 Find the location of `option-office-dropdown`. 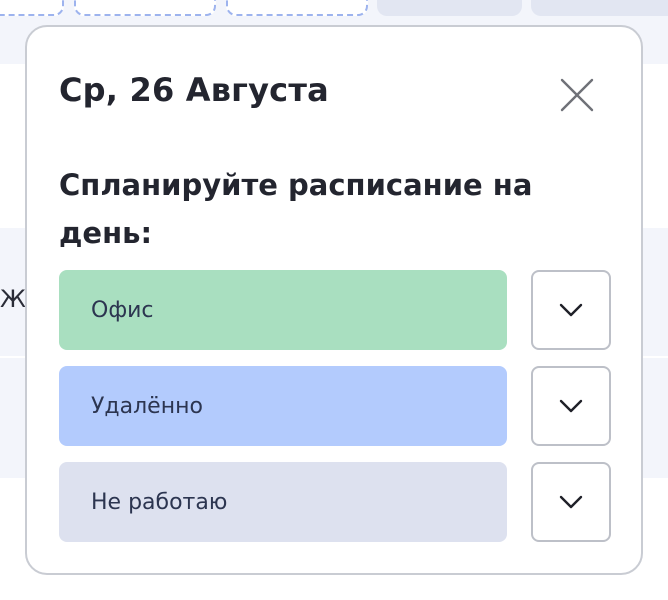

option-office-dropdown is located at coordinates (571, 310).